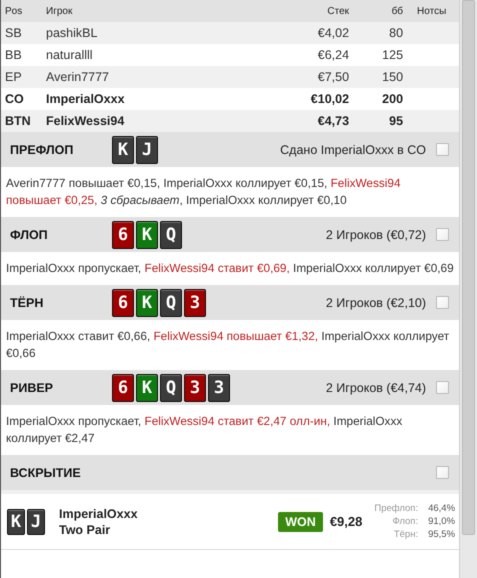 This screenshot has height=578, width=477. I want to click on equity-label: Префлоп:, so click(396, 508).